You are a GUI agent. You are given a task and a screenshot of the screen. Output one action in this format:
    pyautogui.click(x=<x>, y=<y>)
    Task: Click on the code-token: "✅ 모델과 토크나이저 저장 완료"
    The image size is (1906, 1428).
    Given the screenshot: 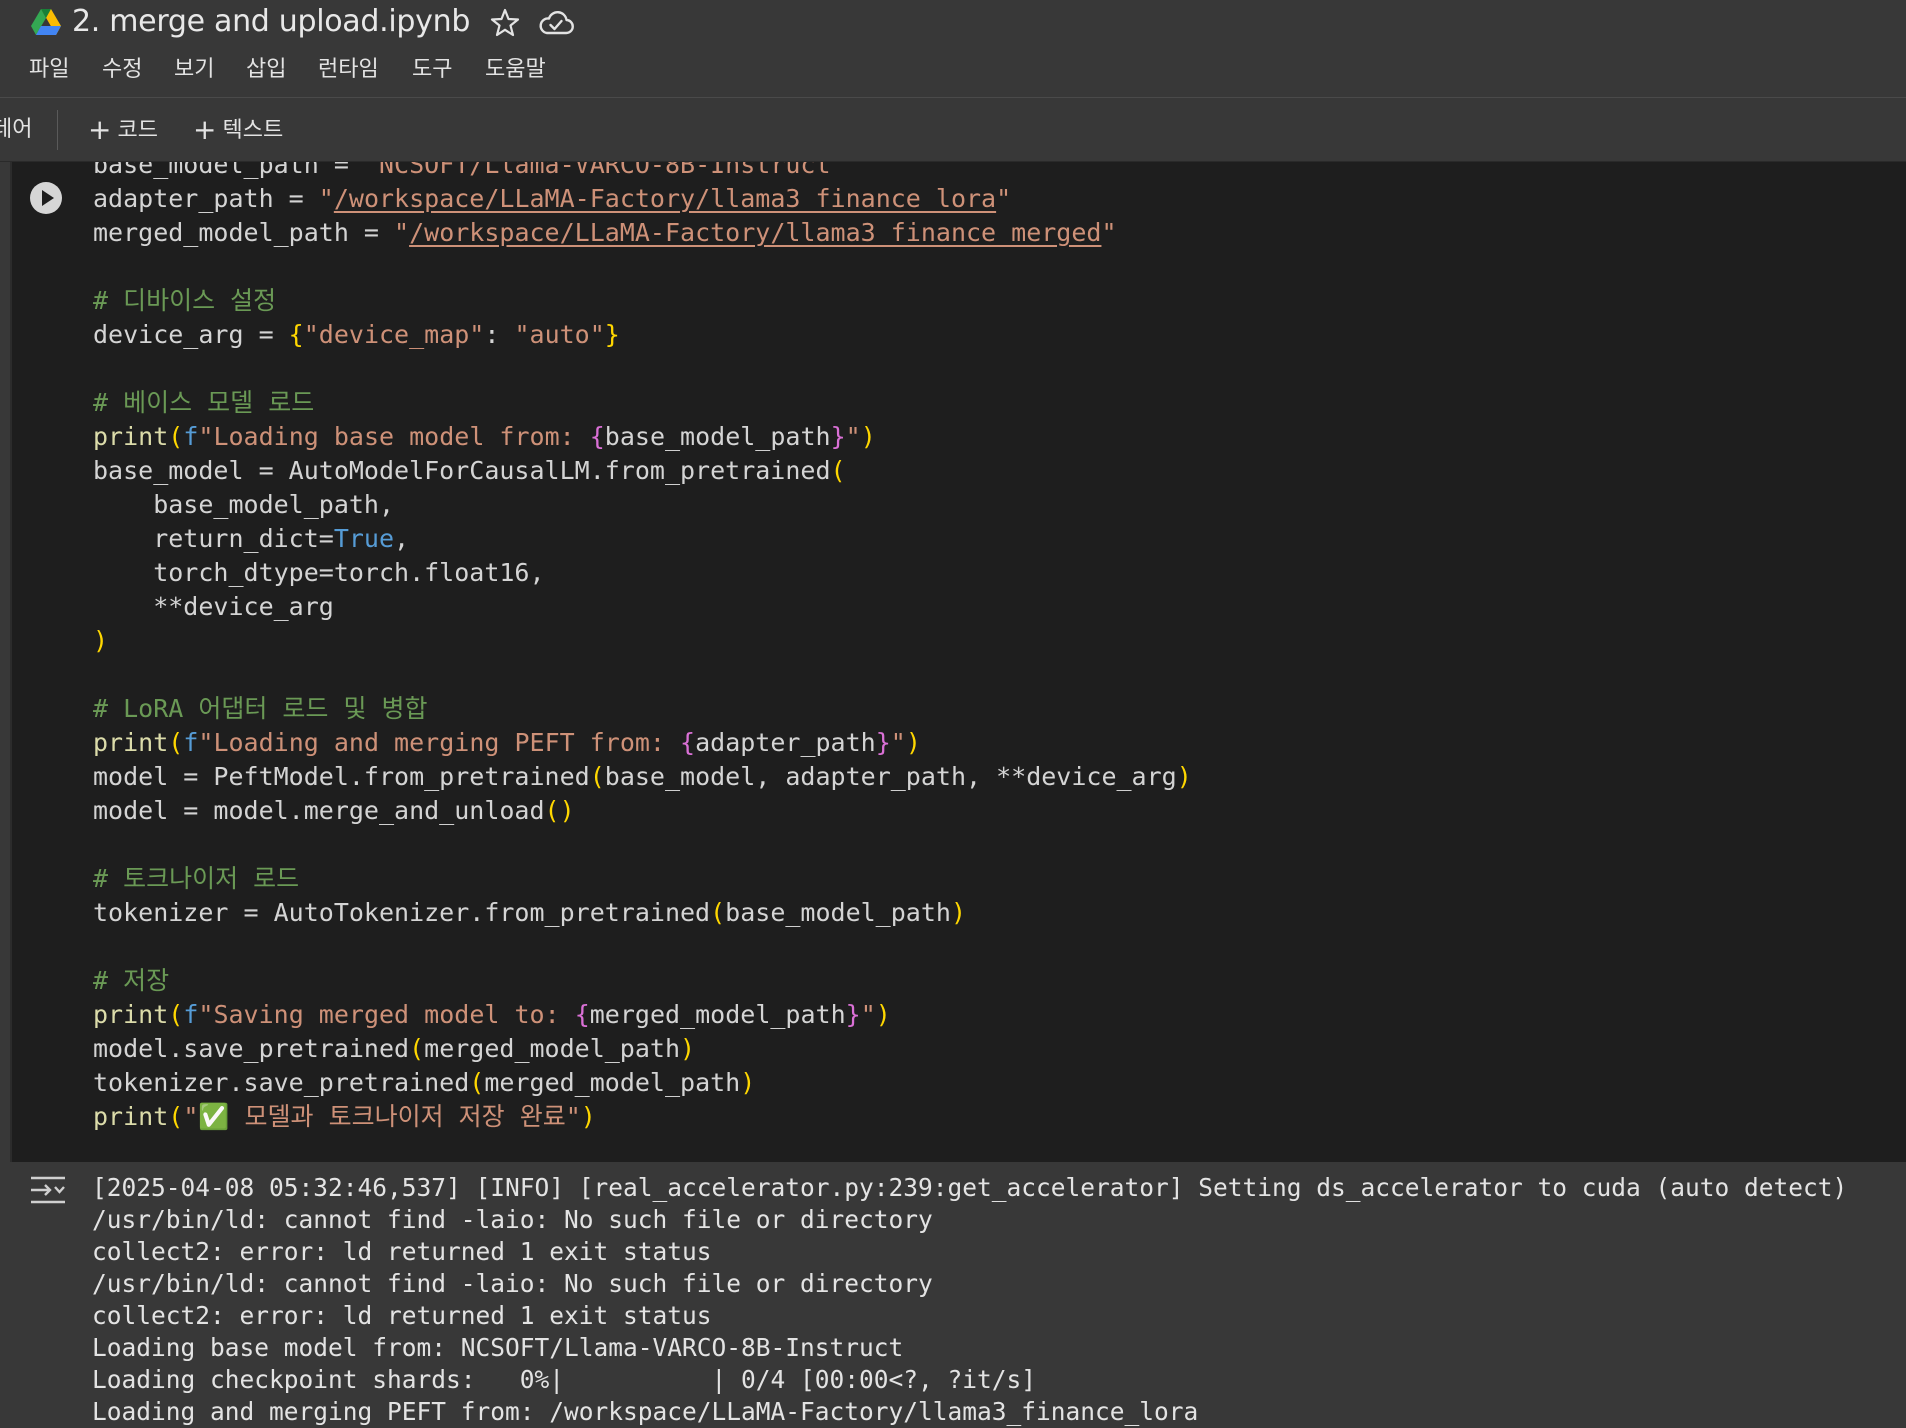 What is the action you would take?
    pyautogui.click(x=382, y=1116)
    